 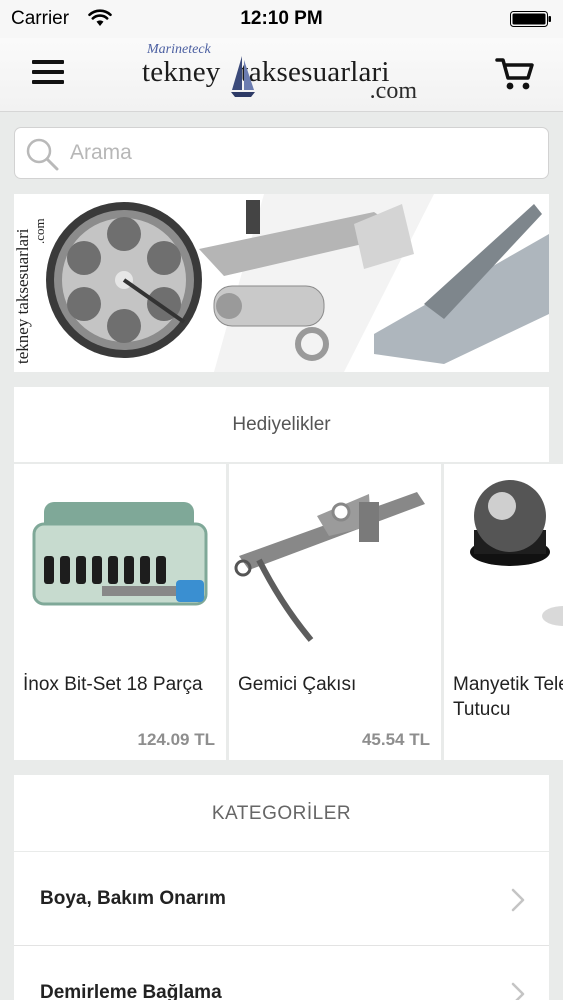 What do you see at coordinates (131, 991) in the screenshot?
I see `category-label: Demirleme Bağlama` at bounding box center [131, 991].